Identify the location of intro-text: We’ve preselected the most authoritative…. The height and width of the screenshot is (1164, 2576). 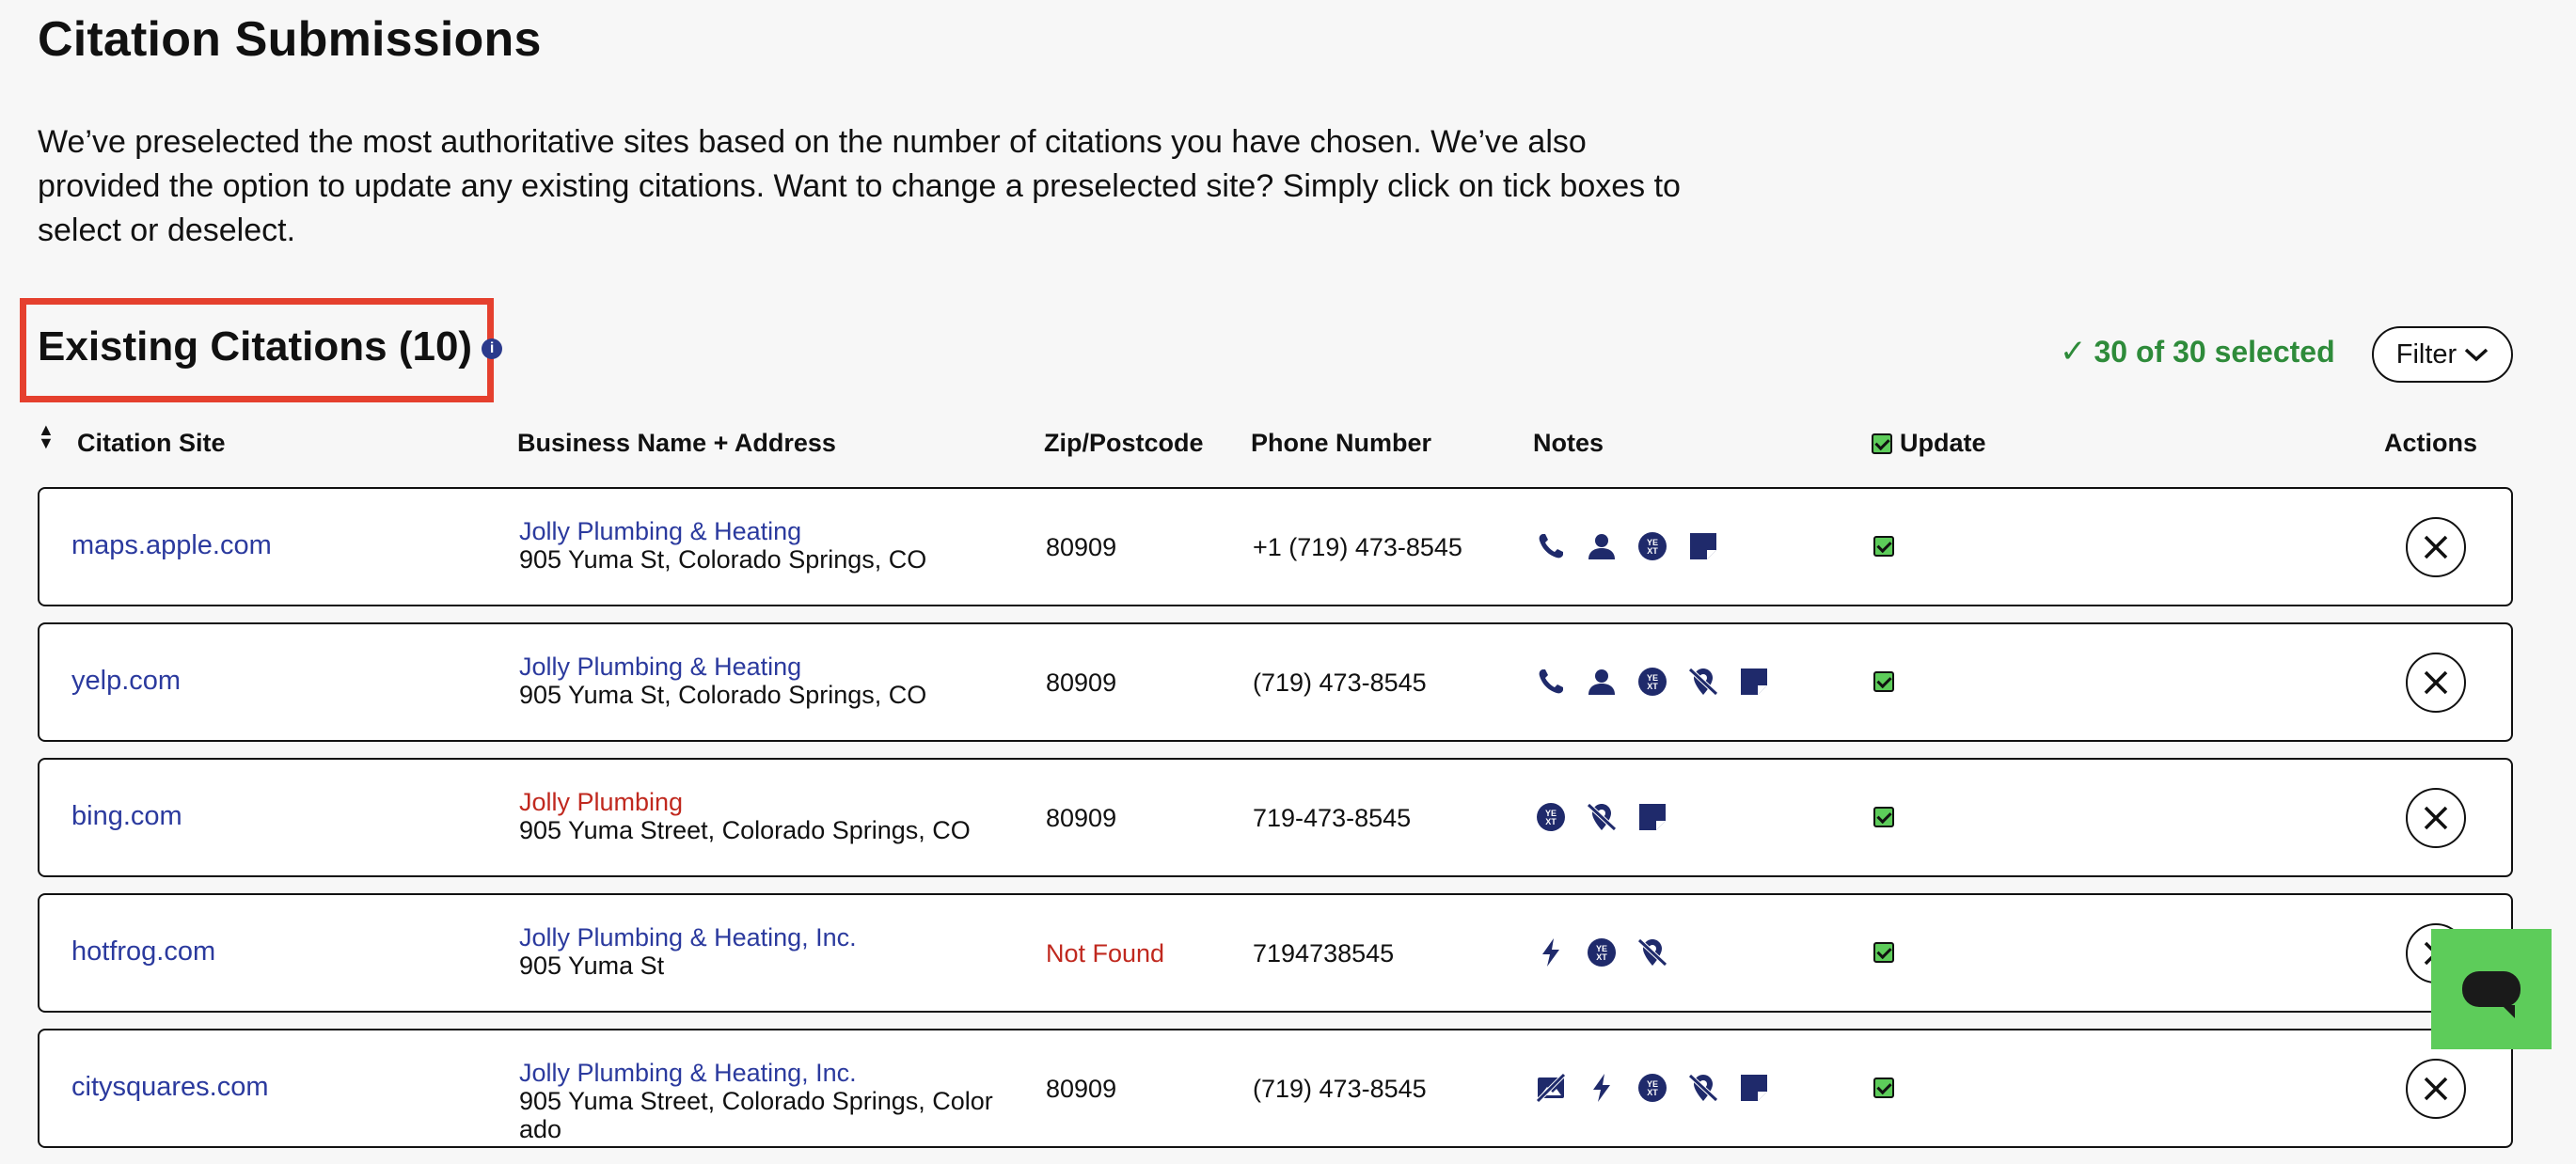
(859, 186).